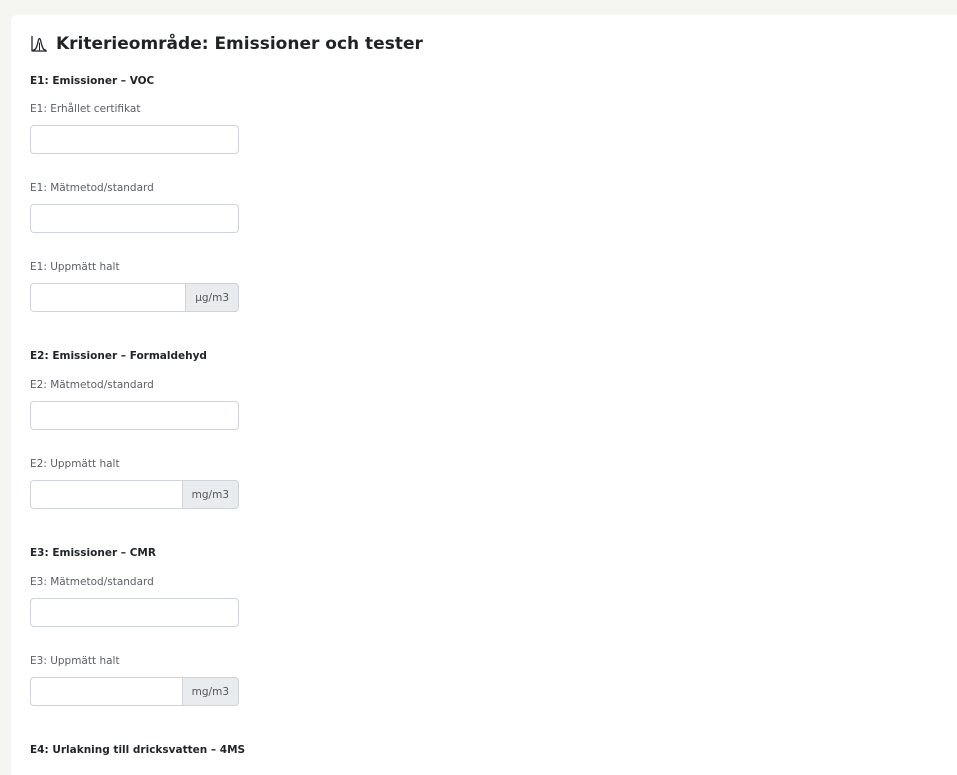  Describe the element at coordinates (118, 356) in the screenshot. I see `section-heading-e2: E2: Emissioner – Formaldehyd` at that location.